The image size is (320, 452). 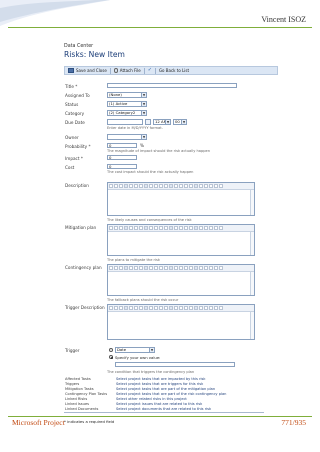 I want to click on related-label: Triggers, so click(x=72, y=384).